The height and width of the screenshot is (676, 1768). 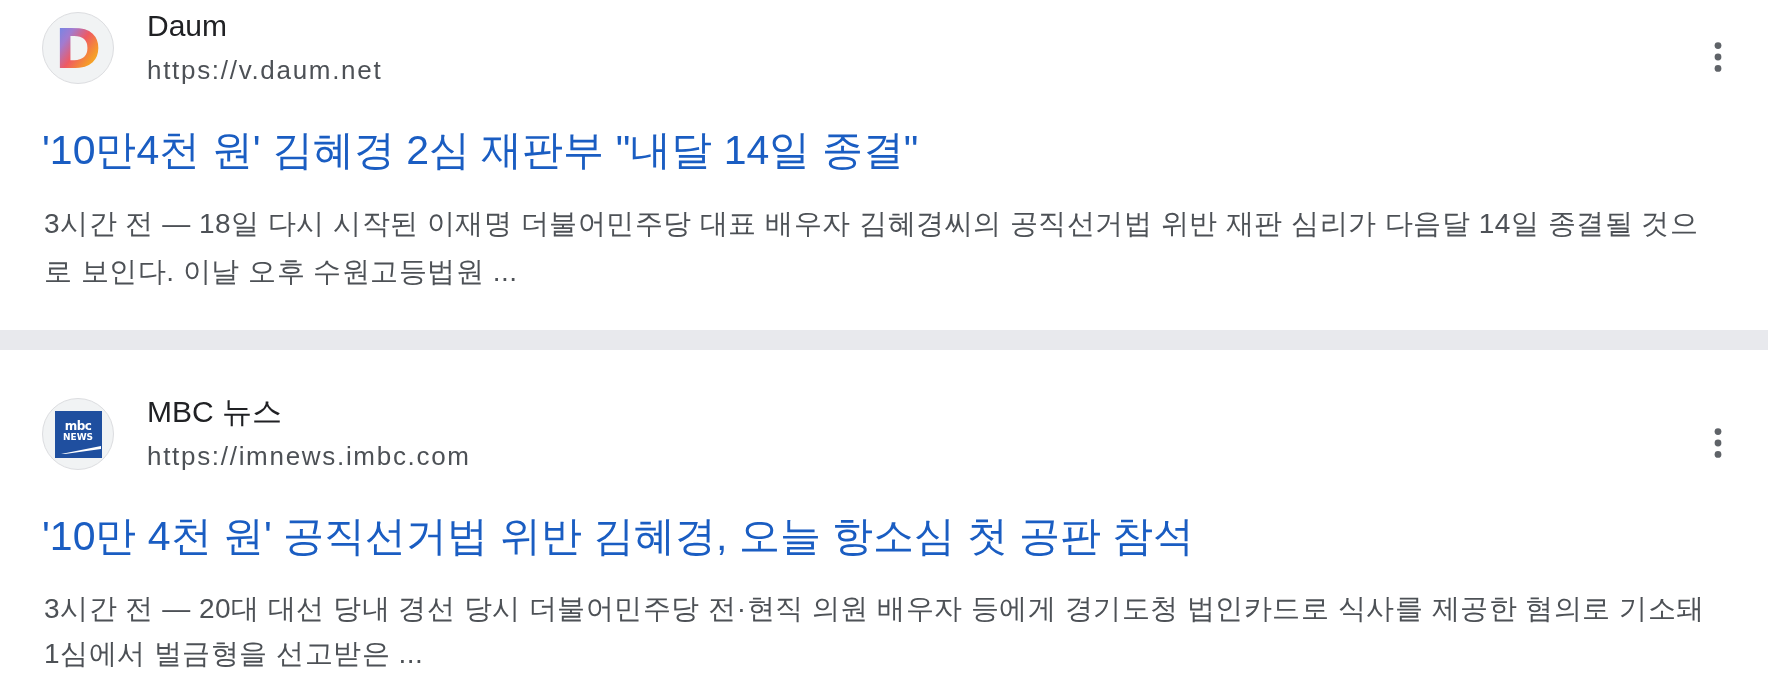 What do you see at coordinates (78, 48) in the screenshot?
I see `logo-letter: D` at bounding box center [78, 48].